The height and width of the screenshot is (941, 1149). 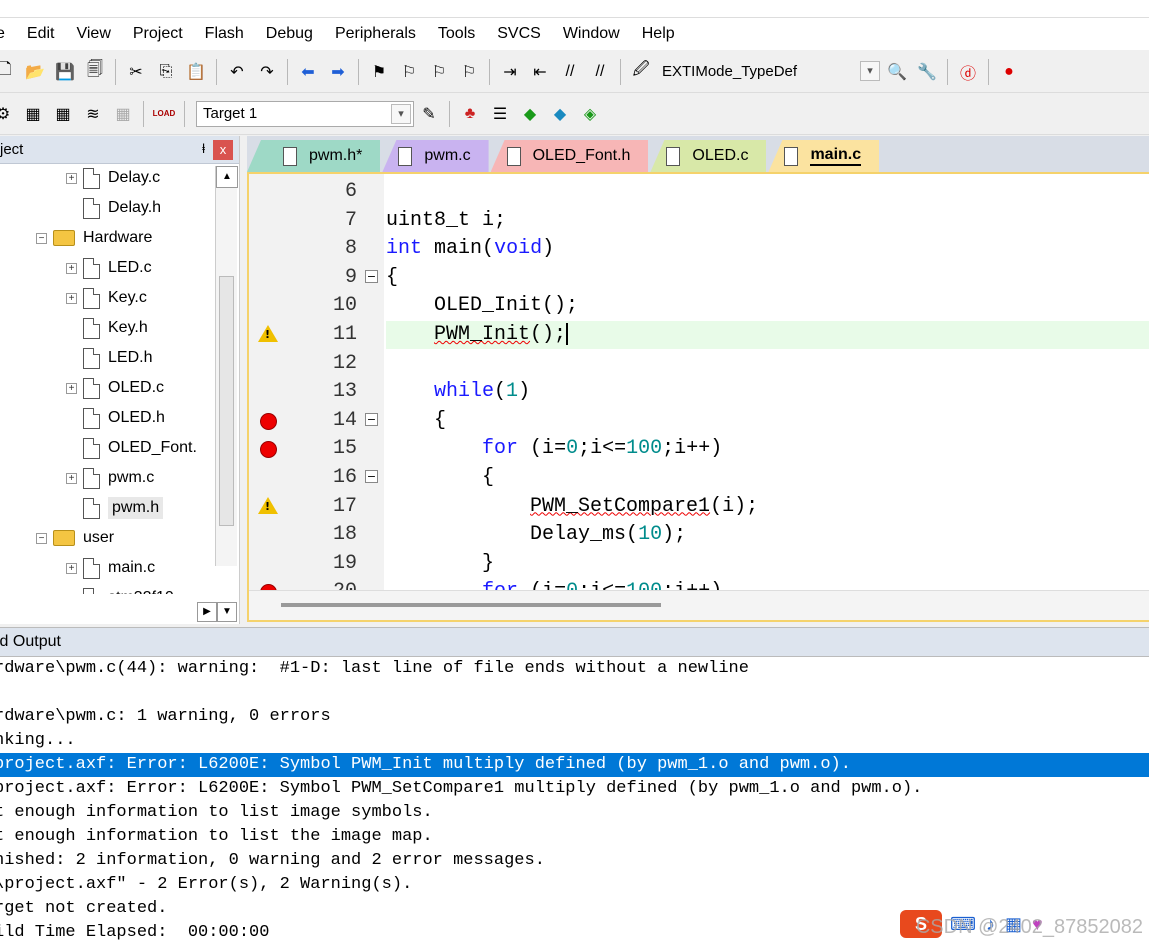 I want to click on collapse-icon: −, so click(x=41, y=538).